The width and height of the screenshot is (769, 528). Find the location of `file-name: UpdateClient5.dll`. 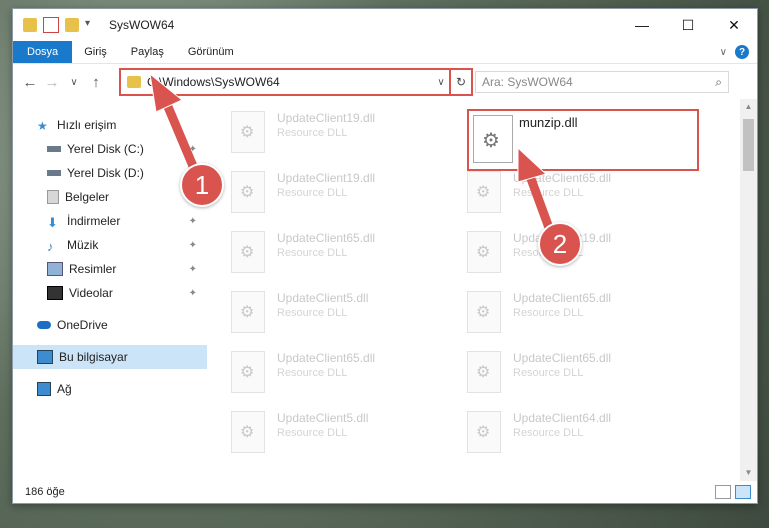

file-name: UpdateClient5.dll is located at coordinates (323, 298).